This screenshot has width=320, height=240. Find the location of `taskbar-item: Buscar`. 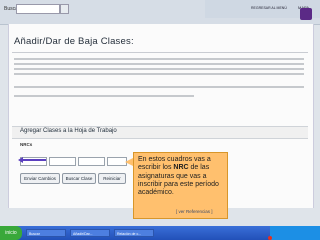

taskbar-item: Buscar is located at coordinates (46, 233).